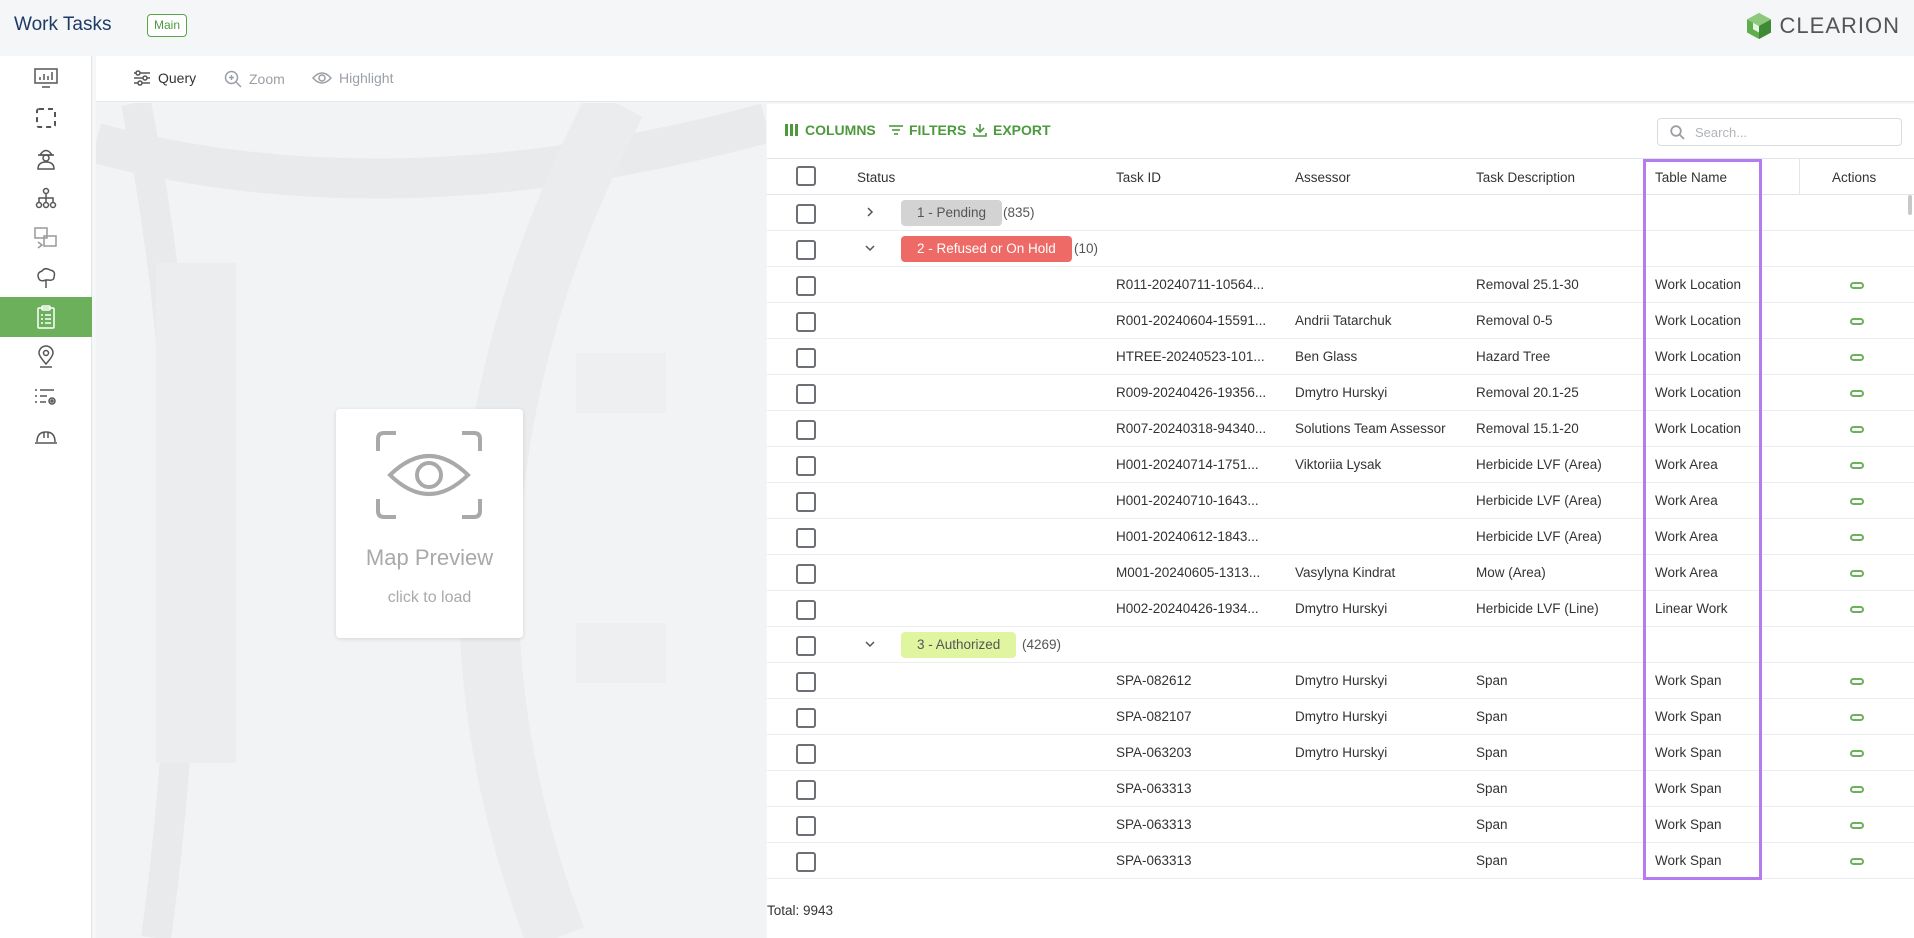 Image resolution: width=1914 pixels, height=938 pixels. What do you see at coordinates (986, 249) in the screenshot?
I see `status-badge: 2 - Refused or On Hold` at bounding box center [986, 249].